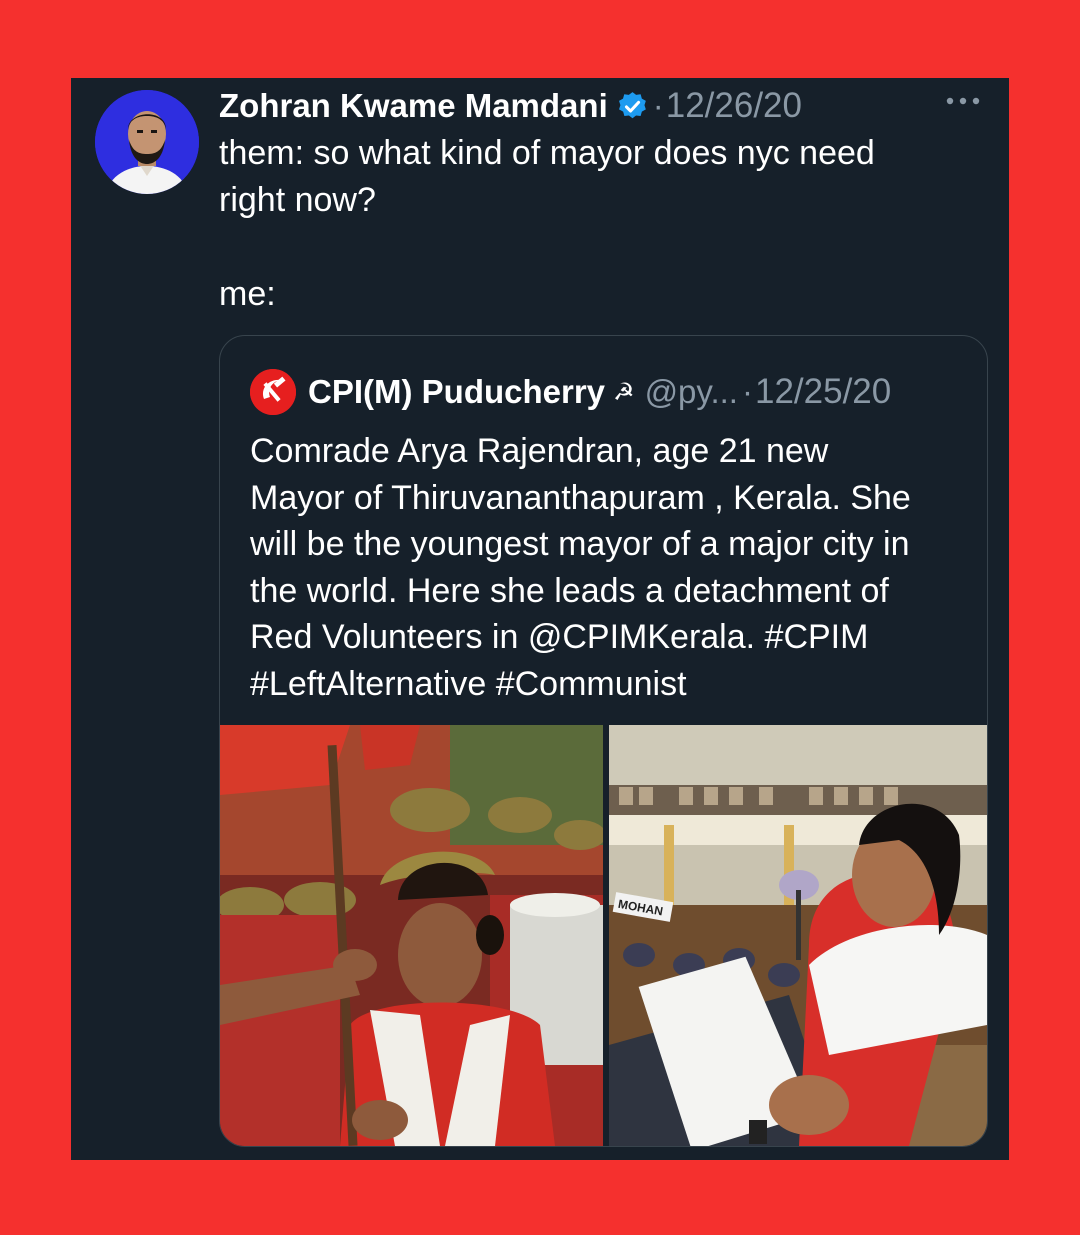 The image size is (1080, 1235). I want to click on council-chamber-speech-photo: MOHAN, so click(798, 935).